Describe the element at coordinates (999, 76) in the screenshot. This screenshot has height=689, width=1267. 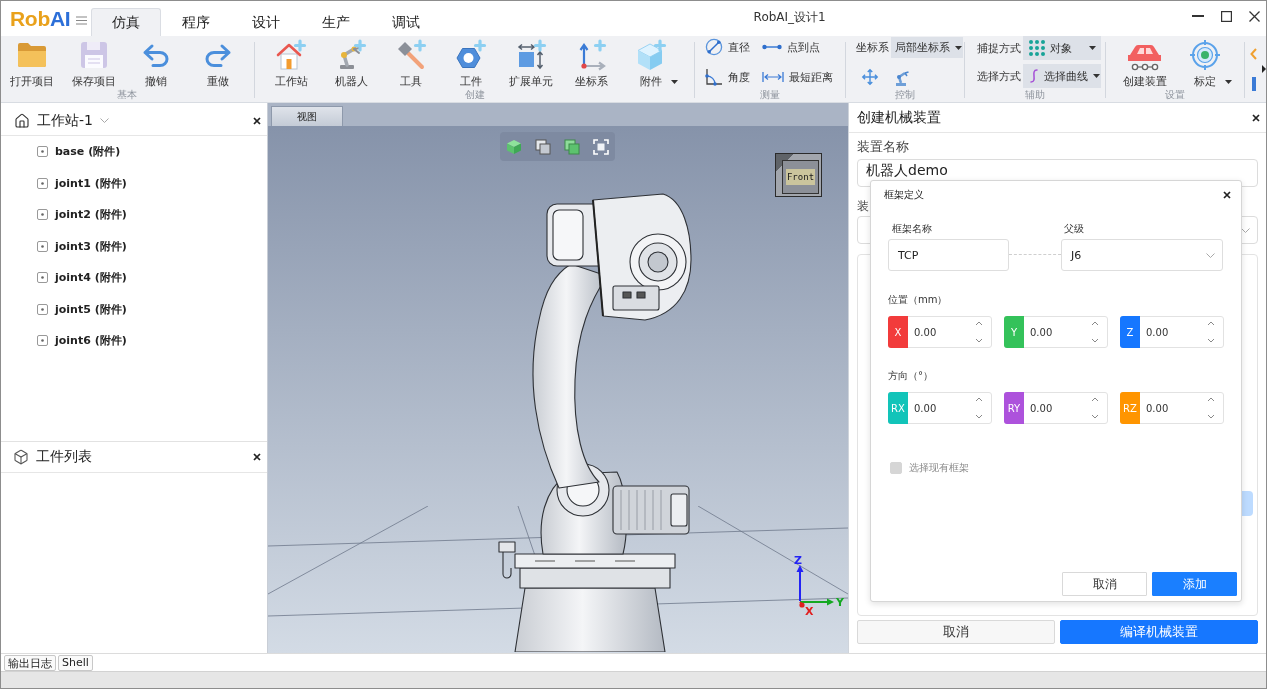
I see `field-label: 选择方式` at that location.